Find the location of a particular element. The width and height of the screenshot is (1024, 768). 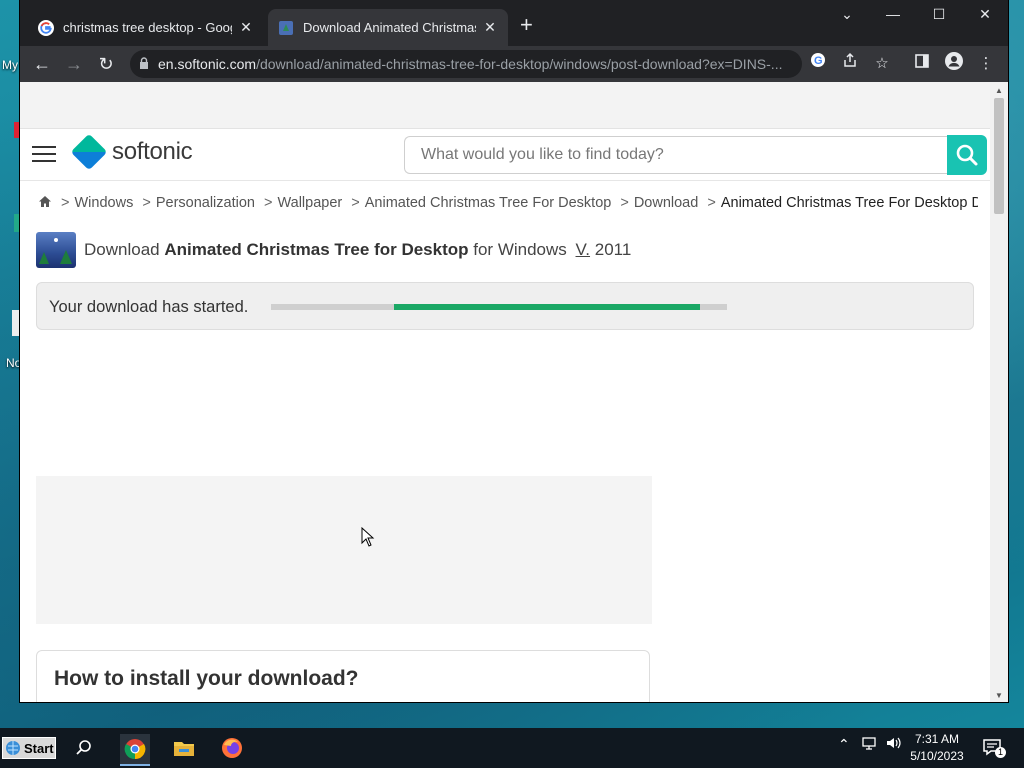

download-progress-bar is located at coordinates (499, 307).